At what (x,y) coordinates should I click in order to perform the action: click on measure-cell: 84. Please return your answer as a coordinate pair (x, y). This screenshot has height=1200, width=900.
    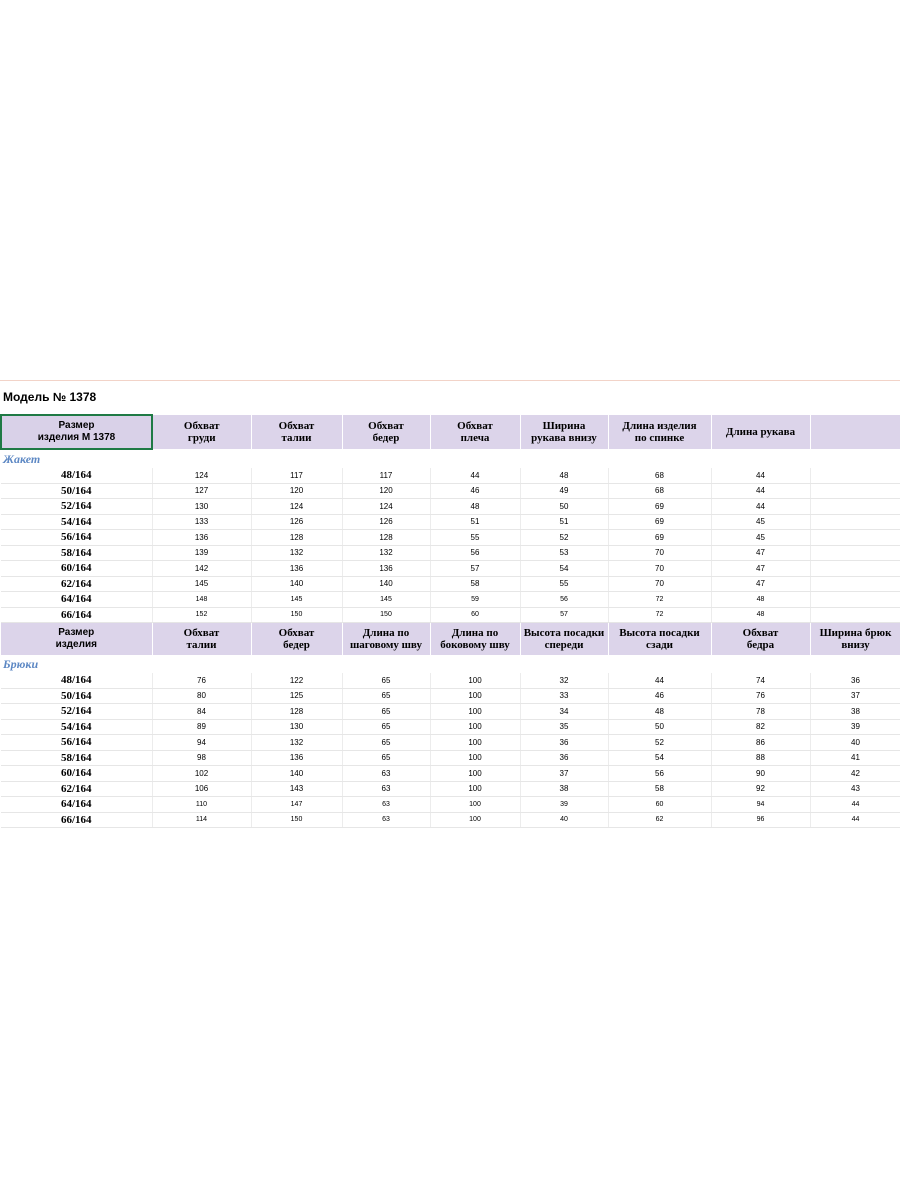
    Looking at the image, I should click on (202, 711).